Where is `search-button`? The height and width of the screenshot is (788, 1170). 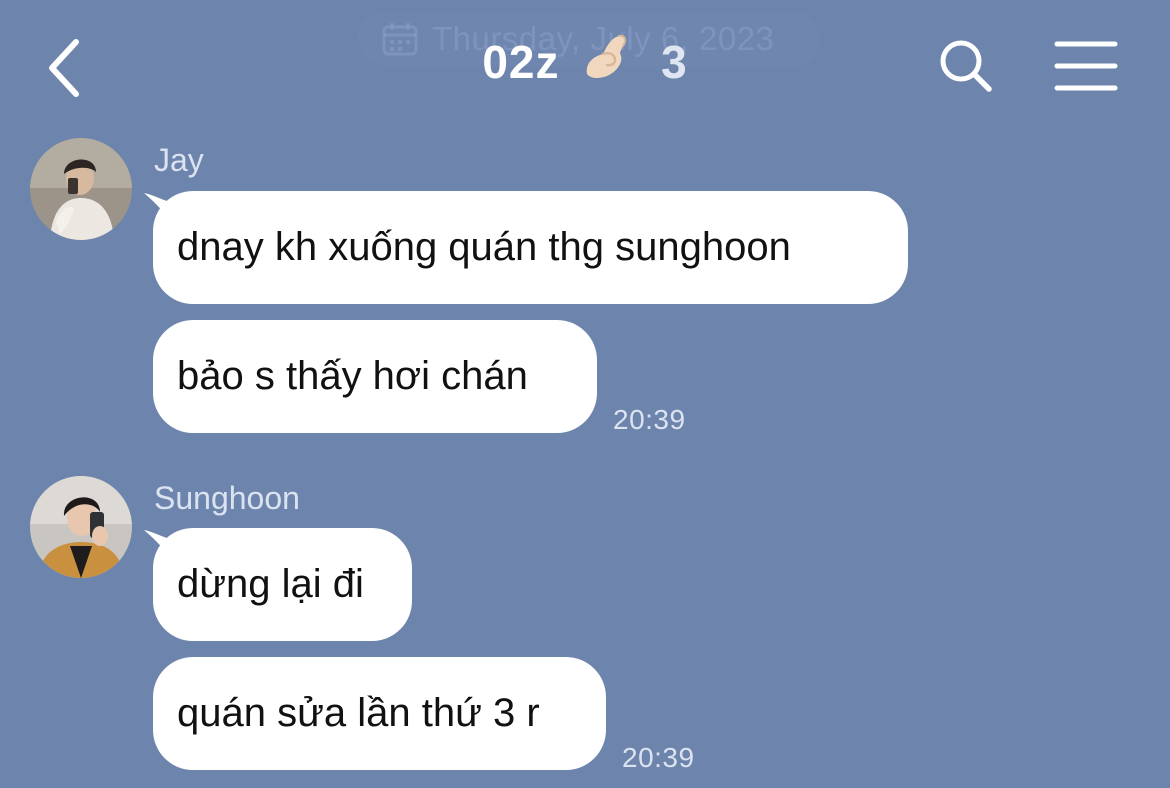
search-button is located at coordinates (966, 66).